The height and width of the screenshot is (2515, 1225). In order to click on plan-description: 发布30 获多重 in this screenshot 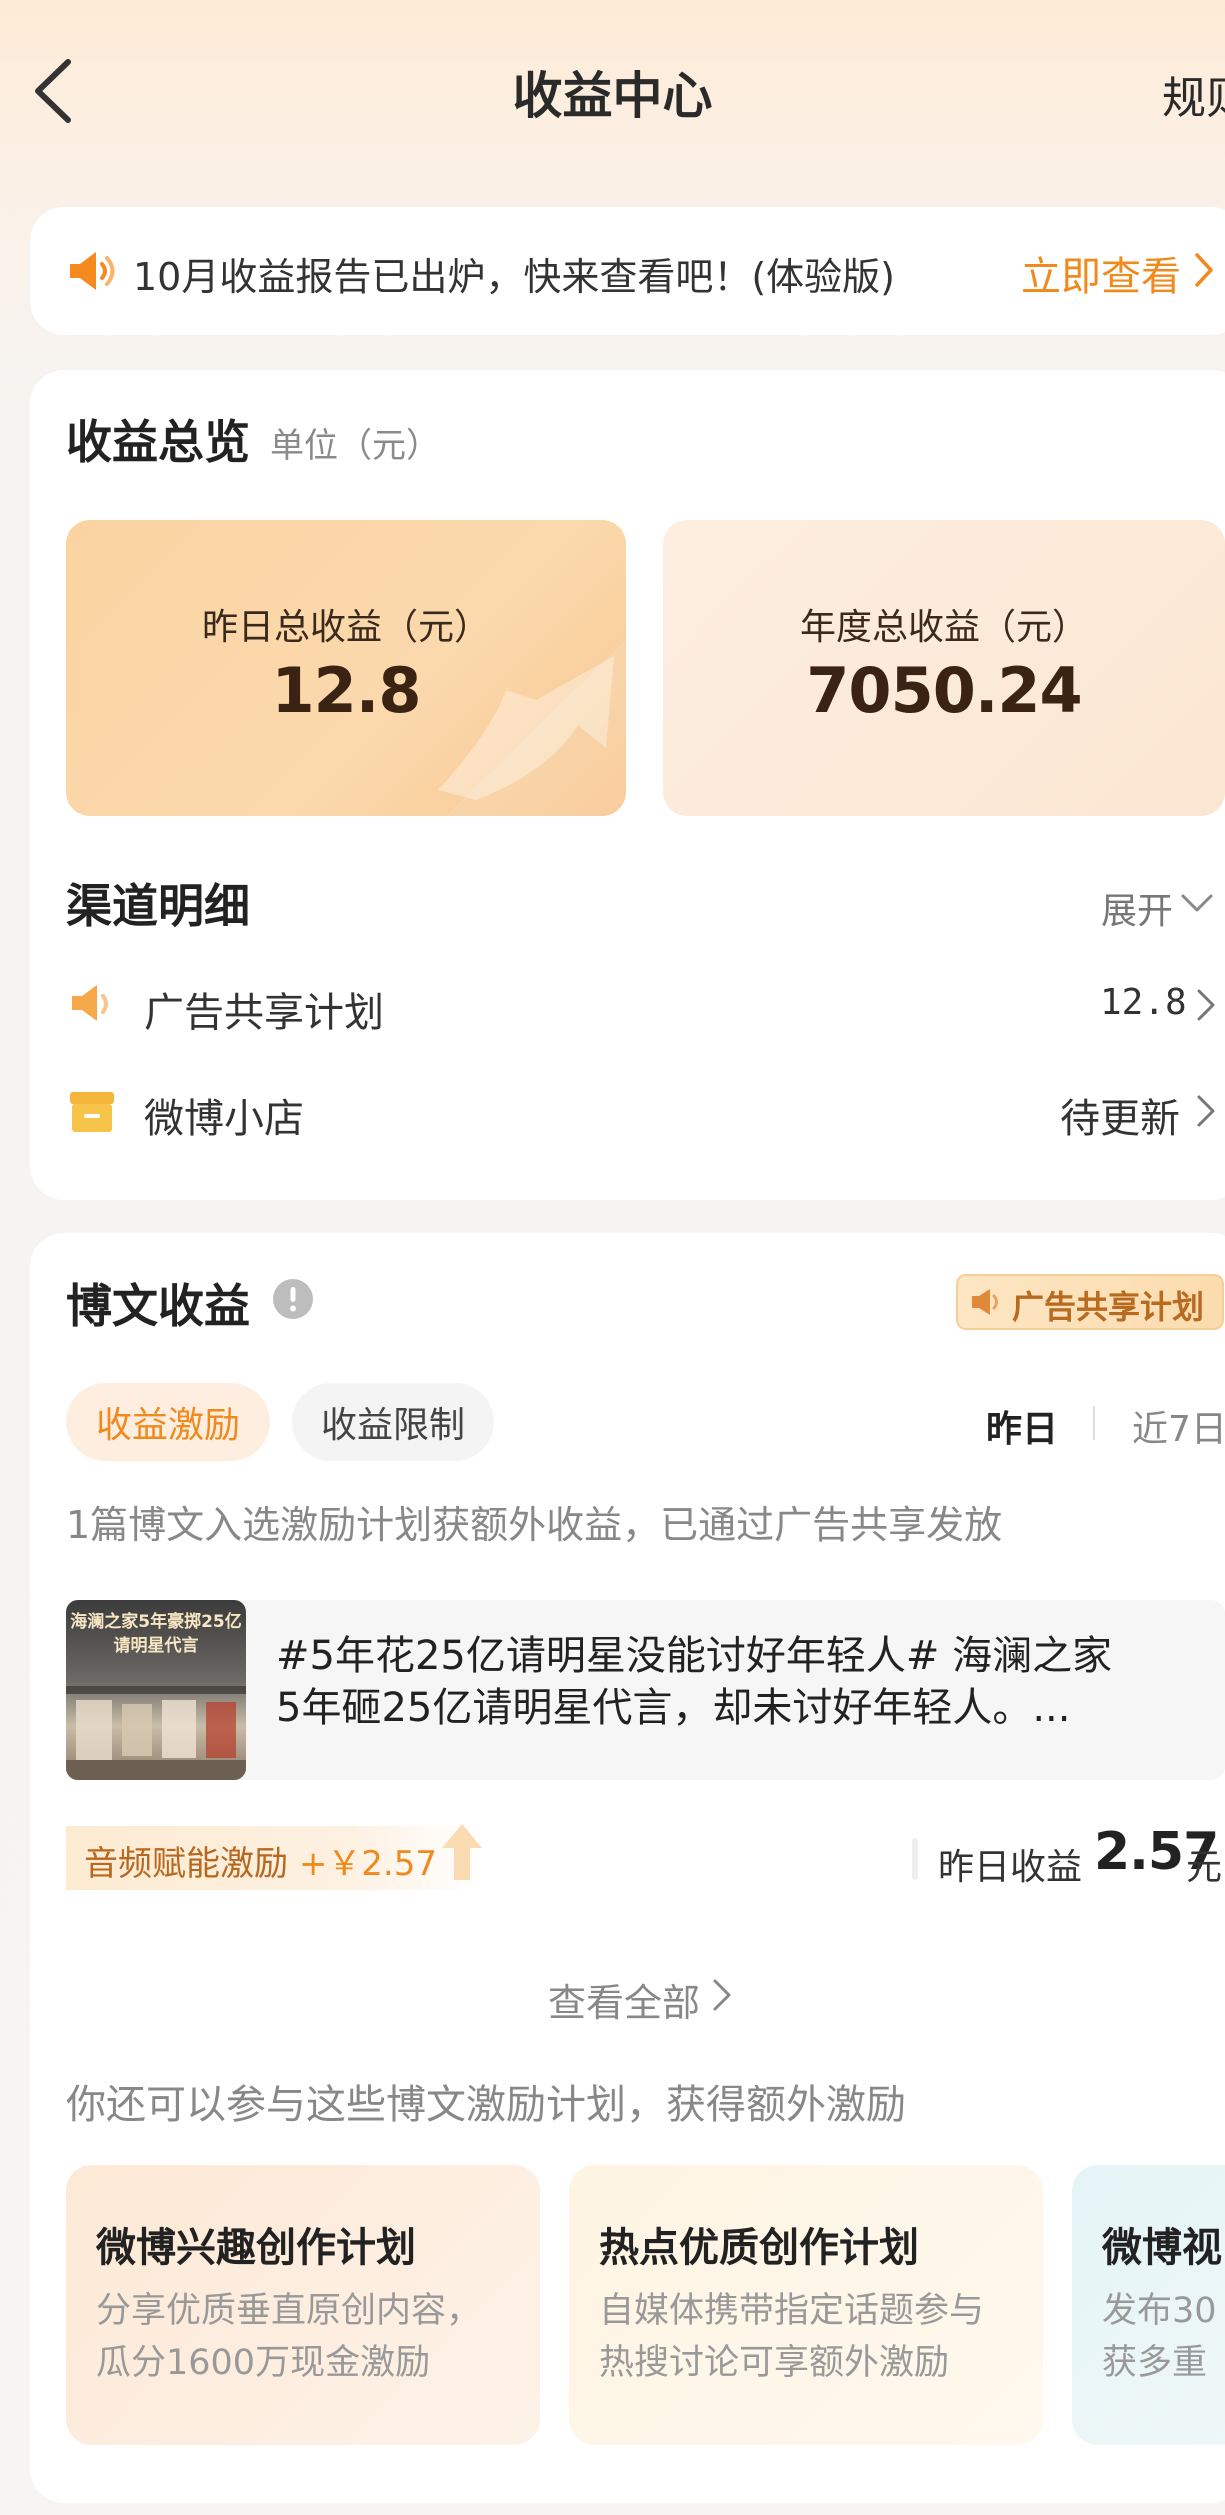, I will do `click(1159, 2337)`.